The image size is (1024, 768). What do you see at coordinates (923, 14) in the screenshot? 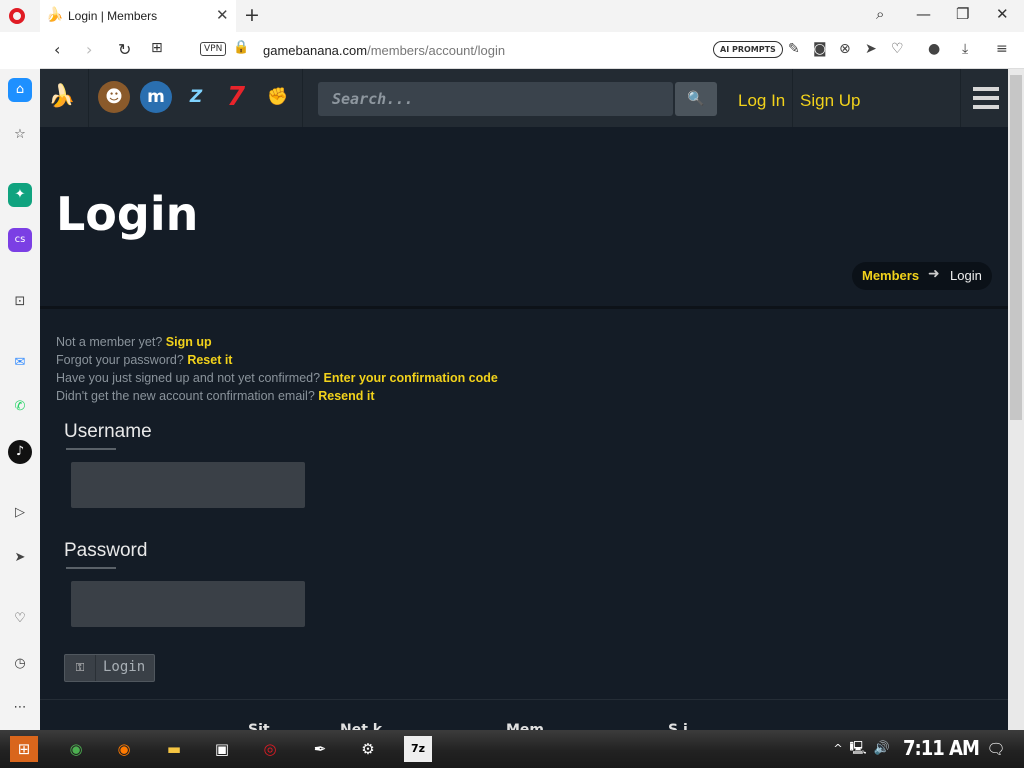
I see `minimize-icon: —` at bounding box center [923, 14].